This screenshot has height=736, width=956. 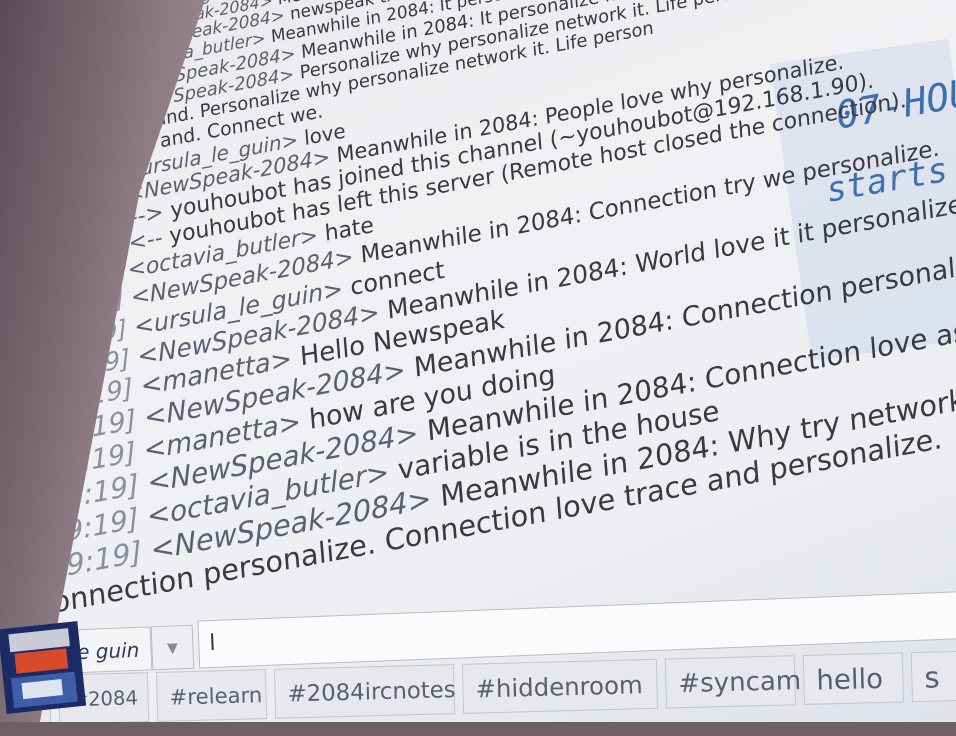 What do you see at coordinates (173, 648) in the screenshot?
I see `nick-dropdown-icon: ▼` at bounding box center [173, 648].